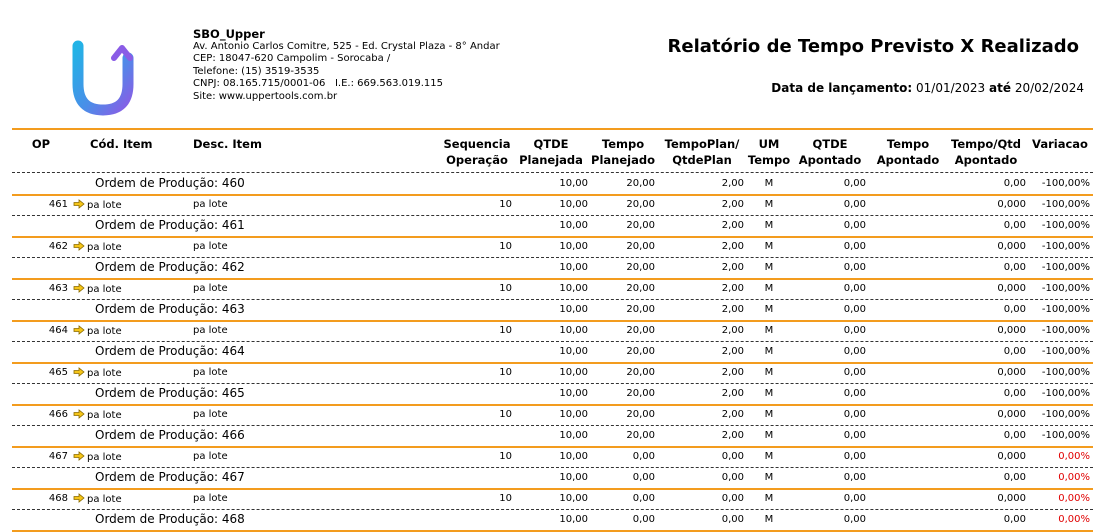 The image size is (1110, 532). I want to click on order-label: Ordem de Produção: 460, so click(170, 183).